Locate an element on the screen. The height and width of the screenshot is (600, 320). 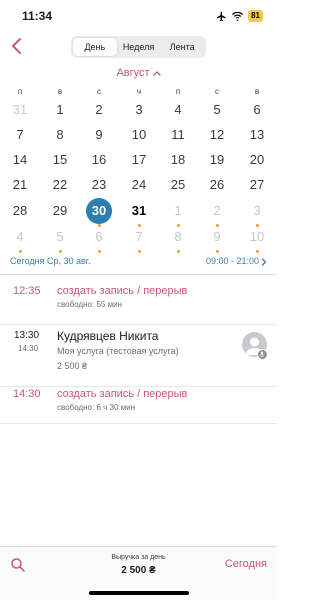
calendar-day-number: 30 is located at coordinates (99, 210).